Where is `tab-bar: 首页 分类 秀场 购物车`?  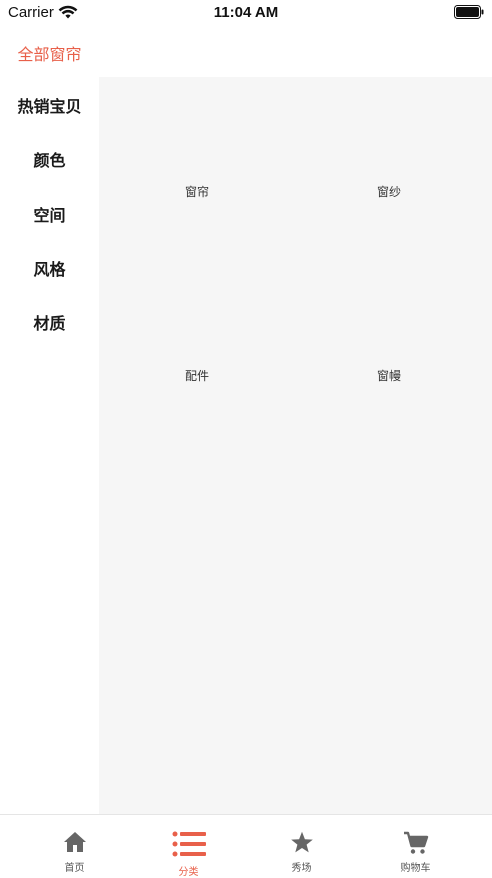 tab-bar: 首页 分类 秀场 购物车 is located at coordinates (246, 846).